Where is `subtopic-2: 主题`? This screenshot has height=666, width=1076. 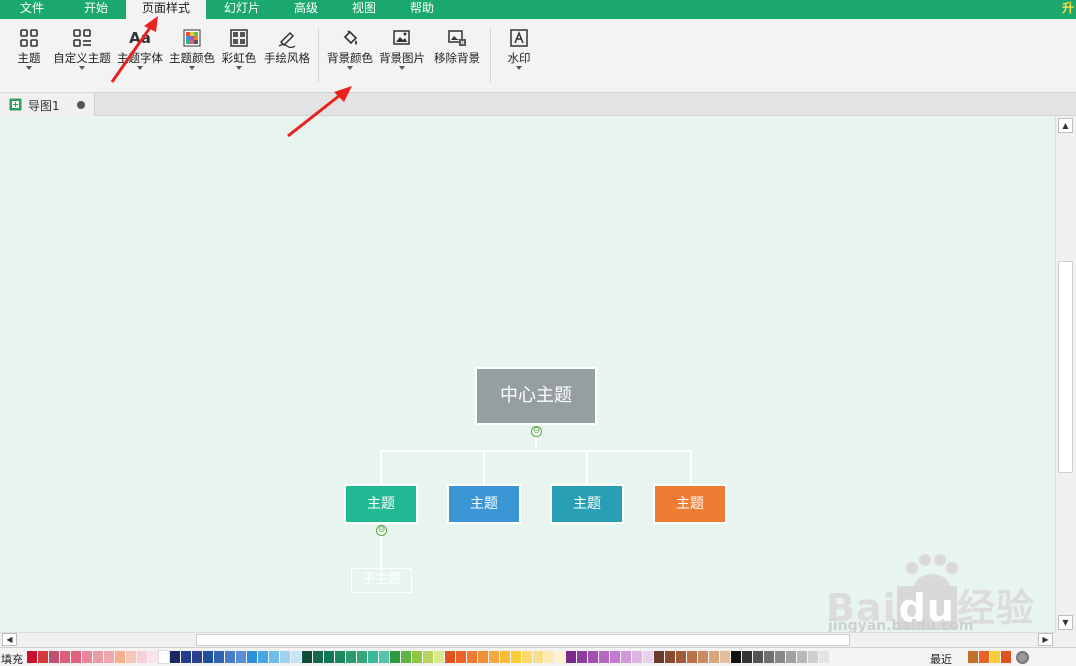
subtopic-2: 主题 is located at coordinates (484, 504).